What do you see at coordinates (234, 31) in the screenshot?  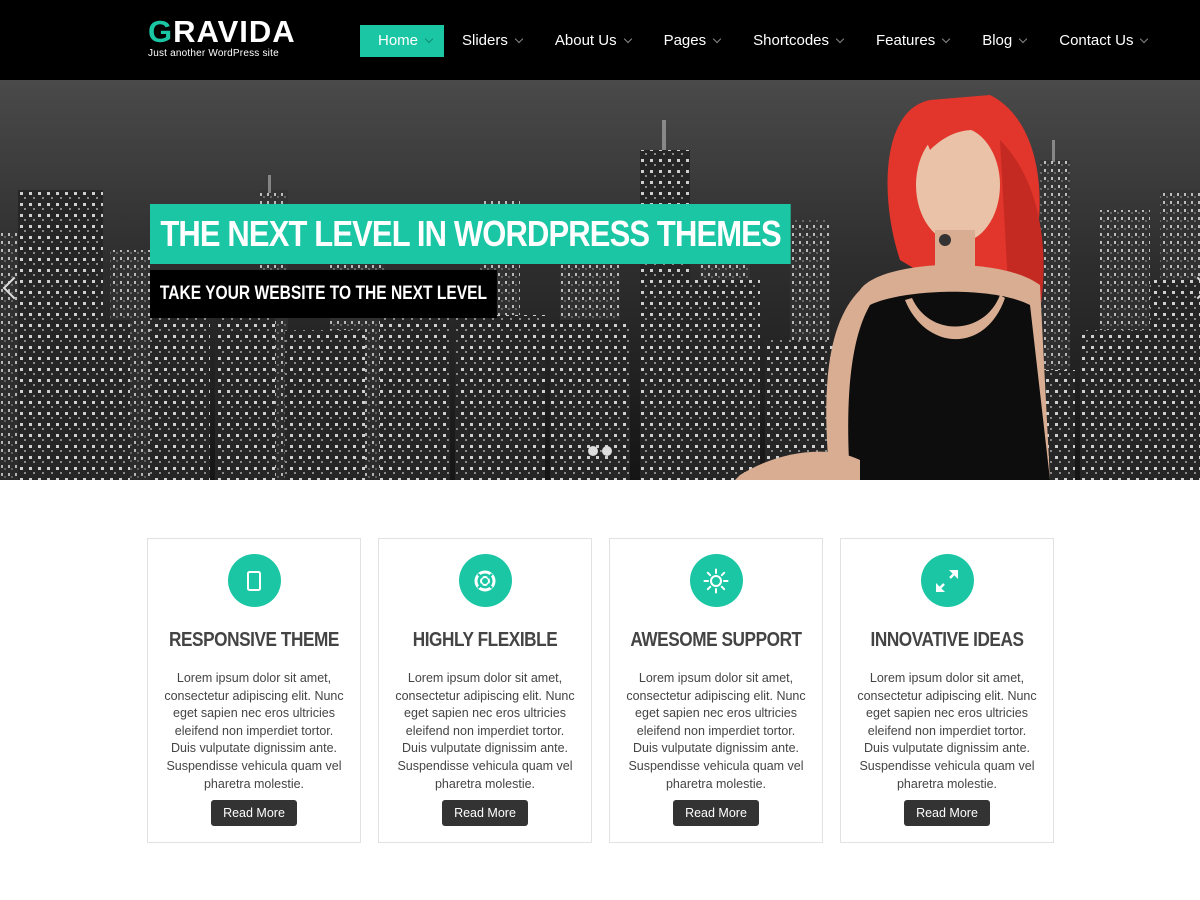 I see `site-title-rest: RAVIDA` at bounding box center [234, 31].